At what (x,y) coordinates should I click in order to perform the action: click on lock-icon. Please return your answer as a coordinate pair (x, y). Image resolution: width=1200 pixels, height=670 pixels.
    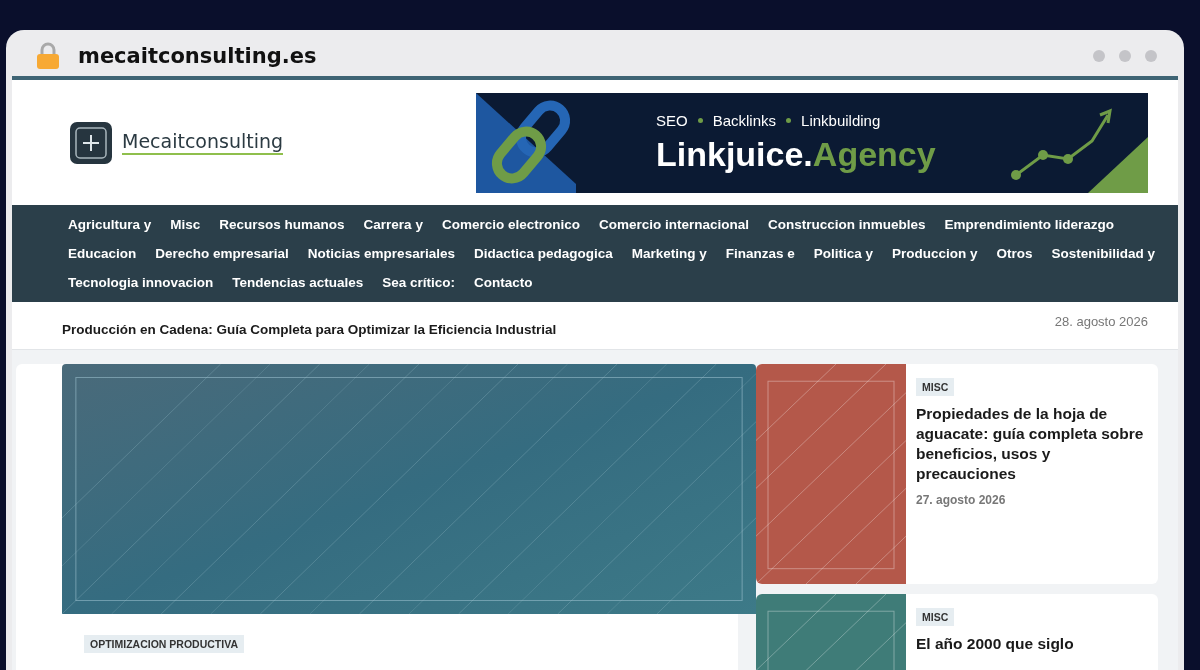
    Looking at the image, I should click on (48, 56).